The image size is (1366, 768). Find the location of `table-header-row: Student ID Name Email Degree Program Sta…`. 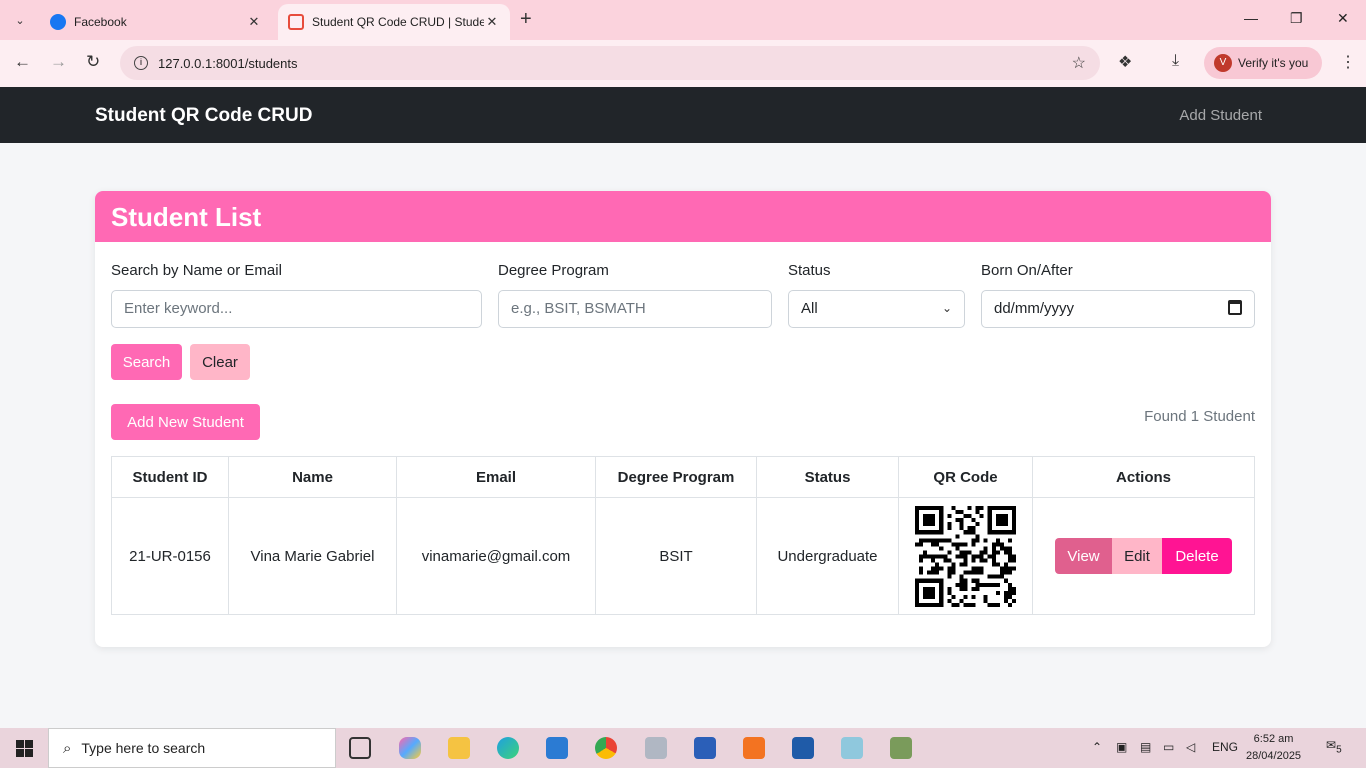

table-header-row: Student ID Name Email Degree Program Sta… is located at coordinates (683, 477).